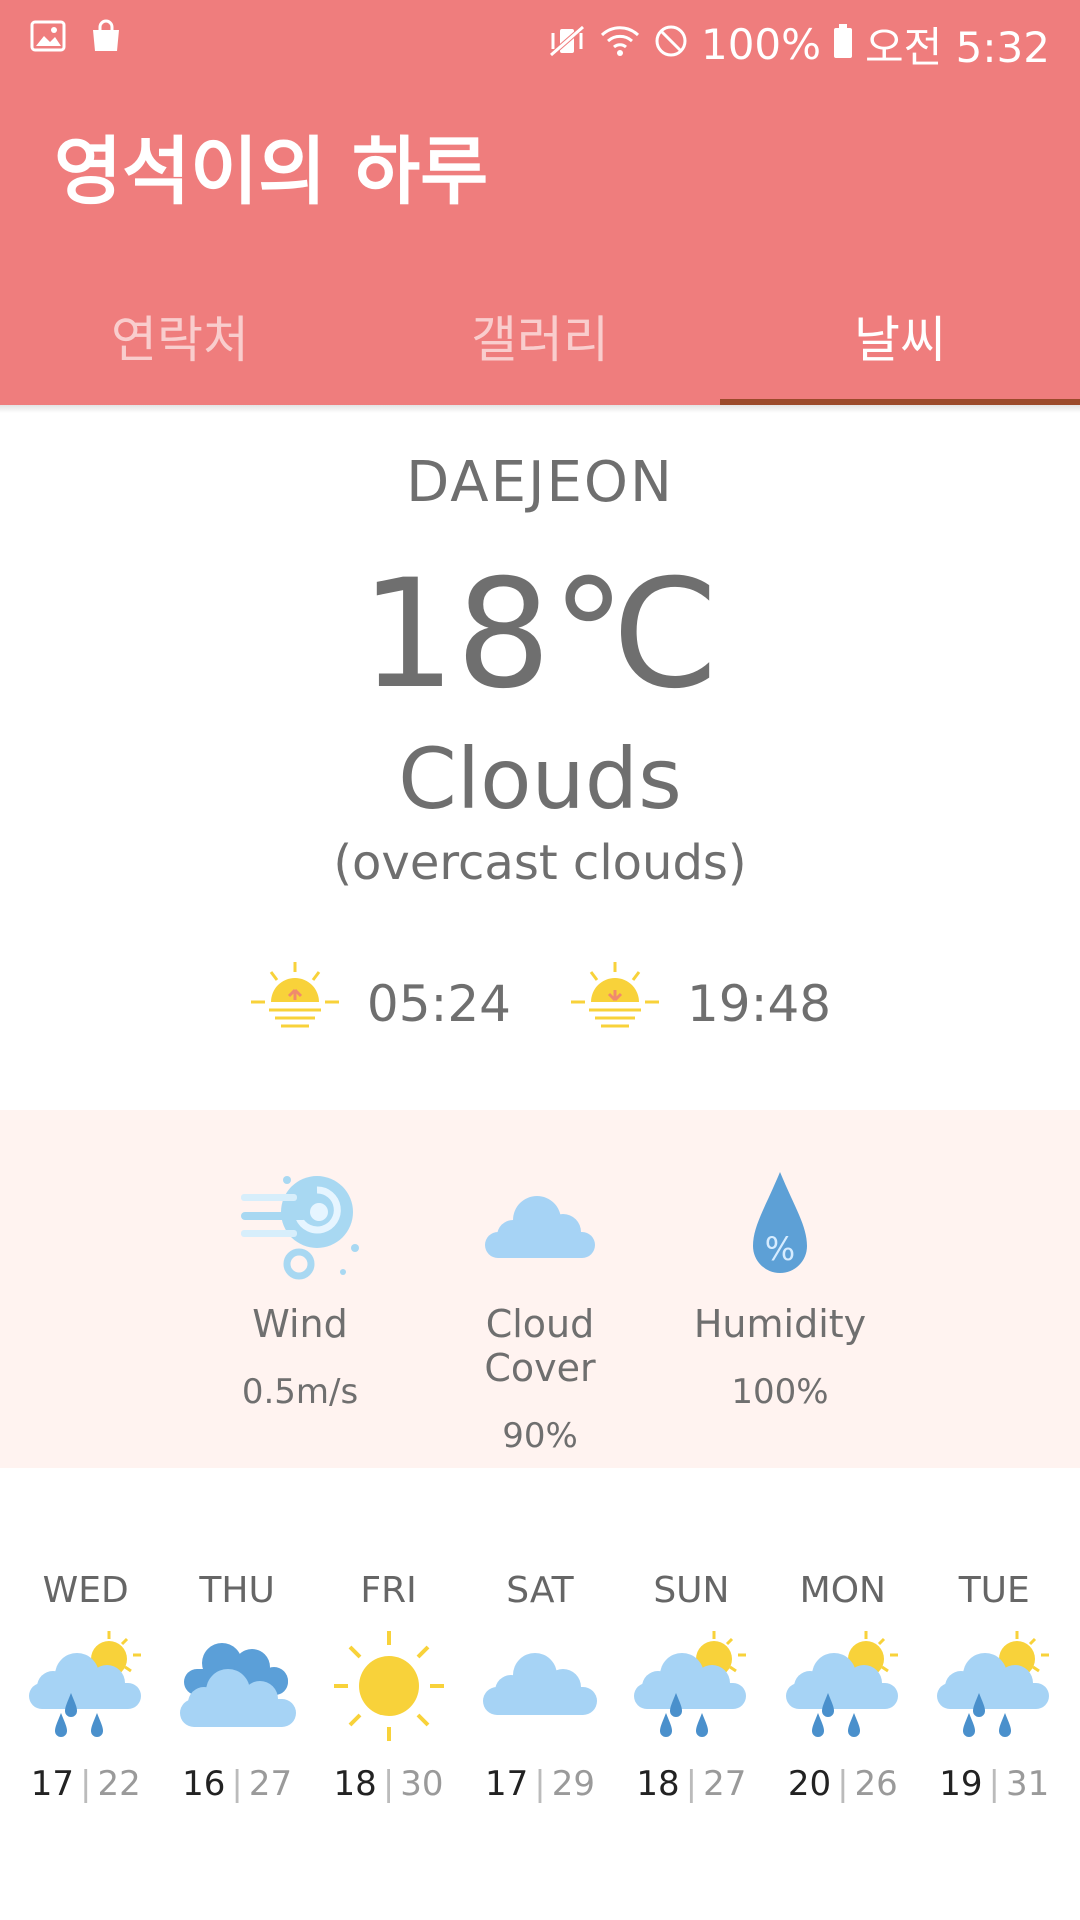  What do you see at coordinates (961, 1784) in the screenshot?
I see `forecast-min: 19` at bounding box center [961, 1784].